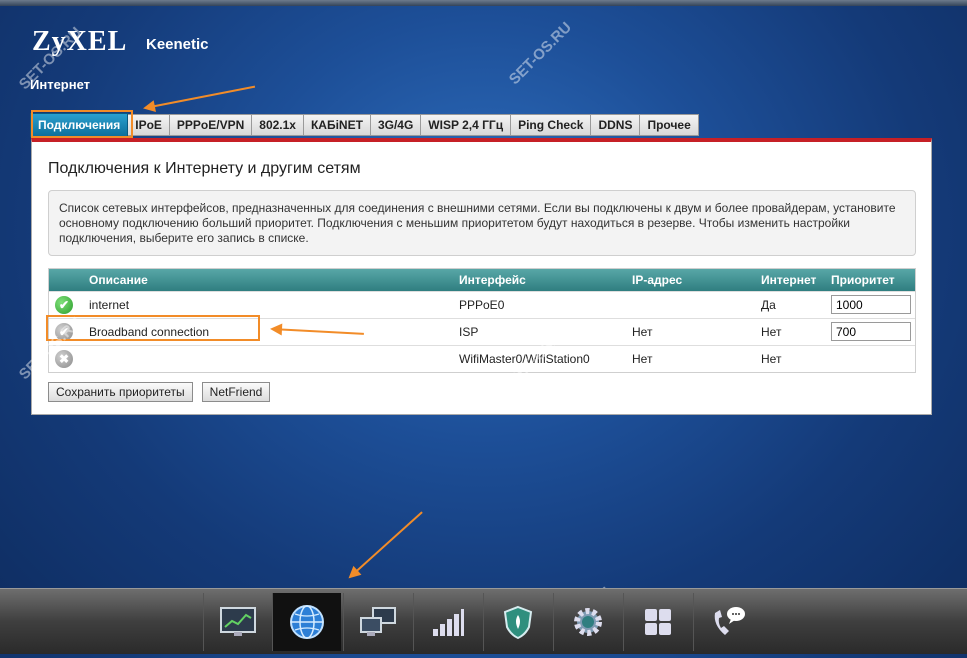 This screenshot has height=658, width=967. I want to click on globe-icon, so click(307, 622).